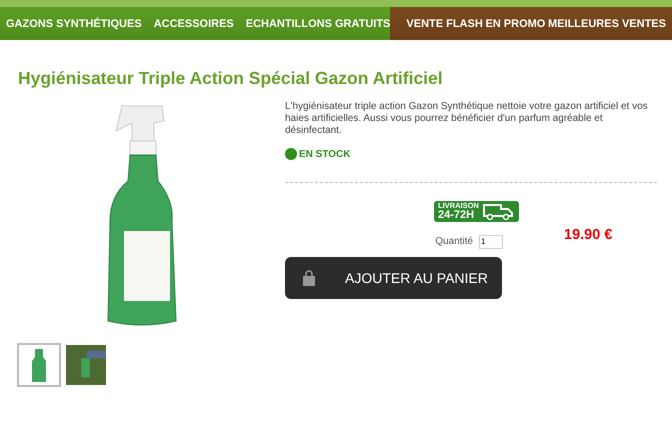 Image resolution: width=672 pixels, height=424 pixels. What do you see at coordinates (515, 24) in the screenshot?
I see `nav-link: EN PROMO` at bounding box center [515, 24].